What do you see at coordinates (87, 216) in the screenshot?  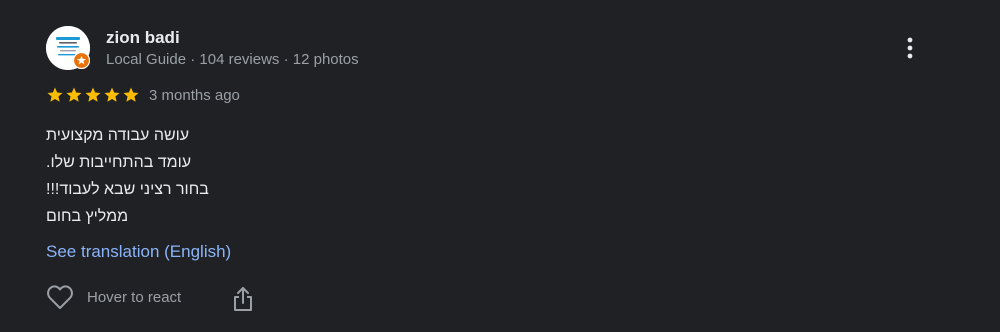 I see `review-line: ממליץ בחום` at bounding box center [87, 216].